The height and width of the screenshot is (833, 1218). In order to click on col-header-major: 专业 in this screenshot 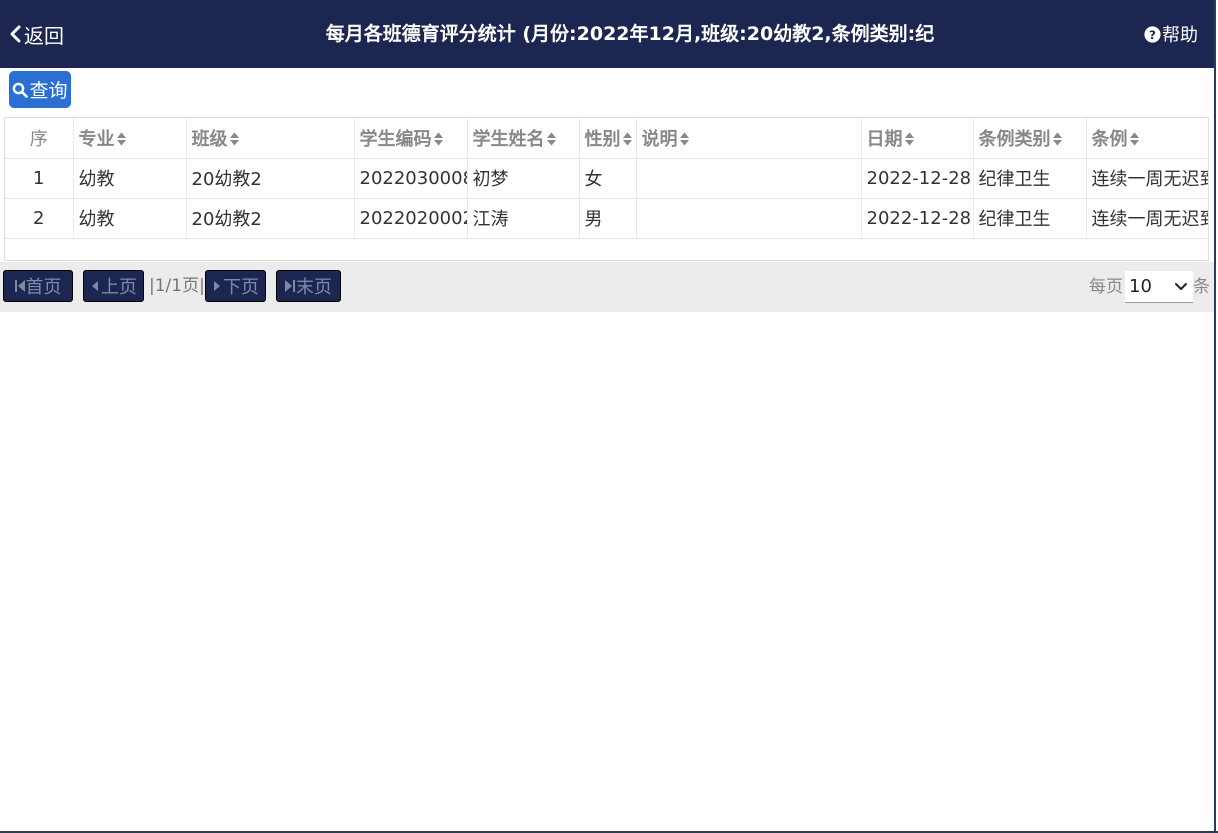, I will do `click(130, 138)`.